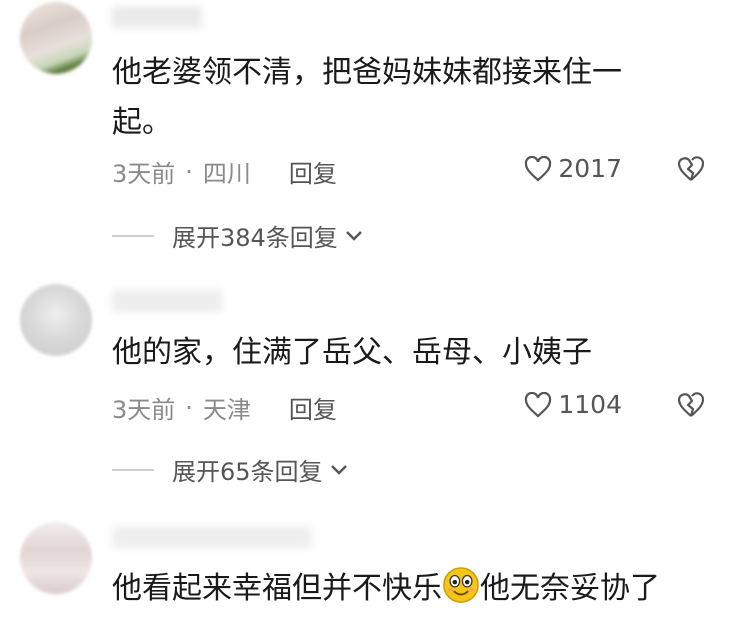  I want to click on like-count: 2017, so click(590, 168).